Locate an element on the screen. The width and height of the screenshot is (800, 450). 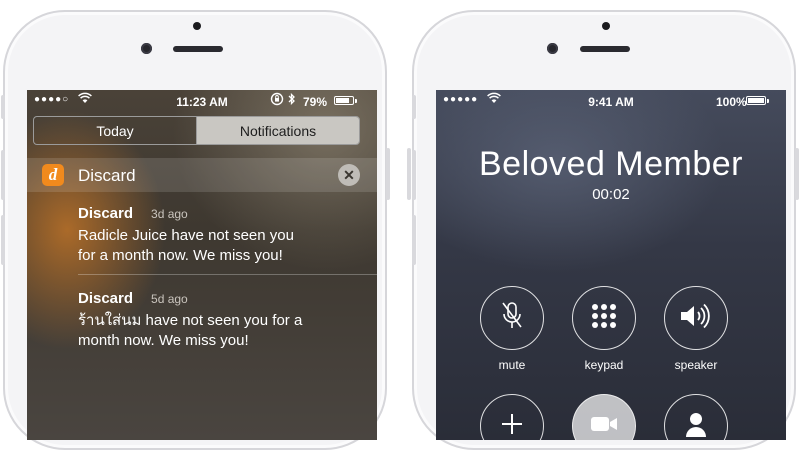
speaker-label: speaker is located at coordinates (696, 365).